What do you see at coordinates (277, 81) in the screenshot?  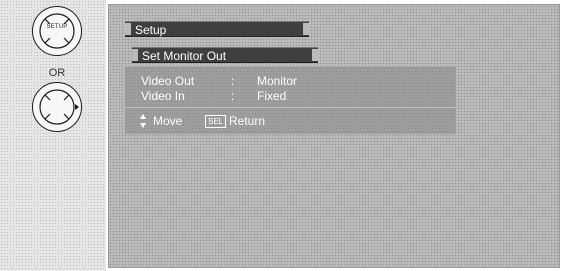 I see `video-out-value: Monitor` at bounding box center [277, 81].